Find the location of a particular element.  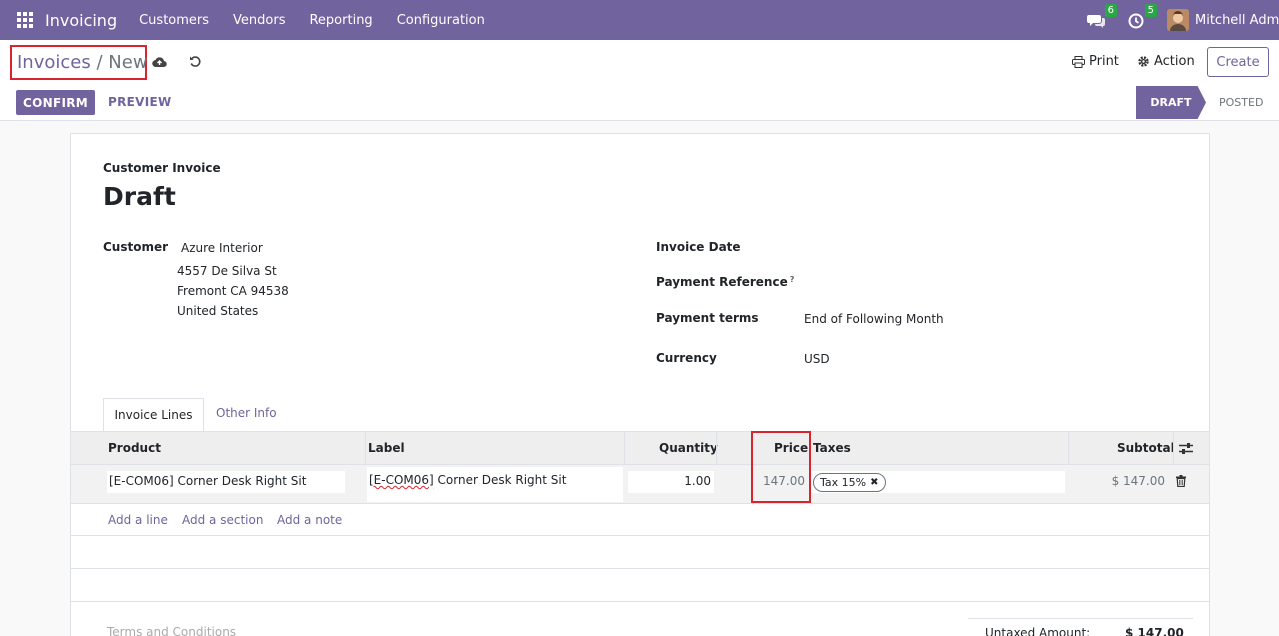

action-button: Action is located at coordinates (1166, 61).